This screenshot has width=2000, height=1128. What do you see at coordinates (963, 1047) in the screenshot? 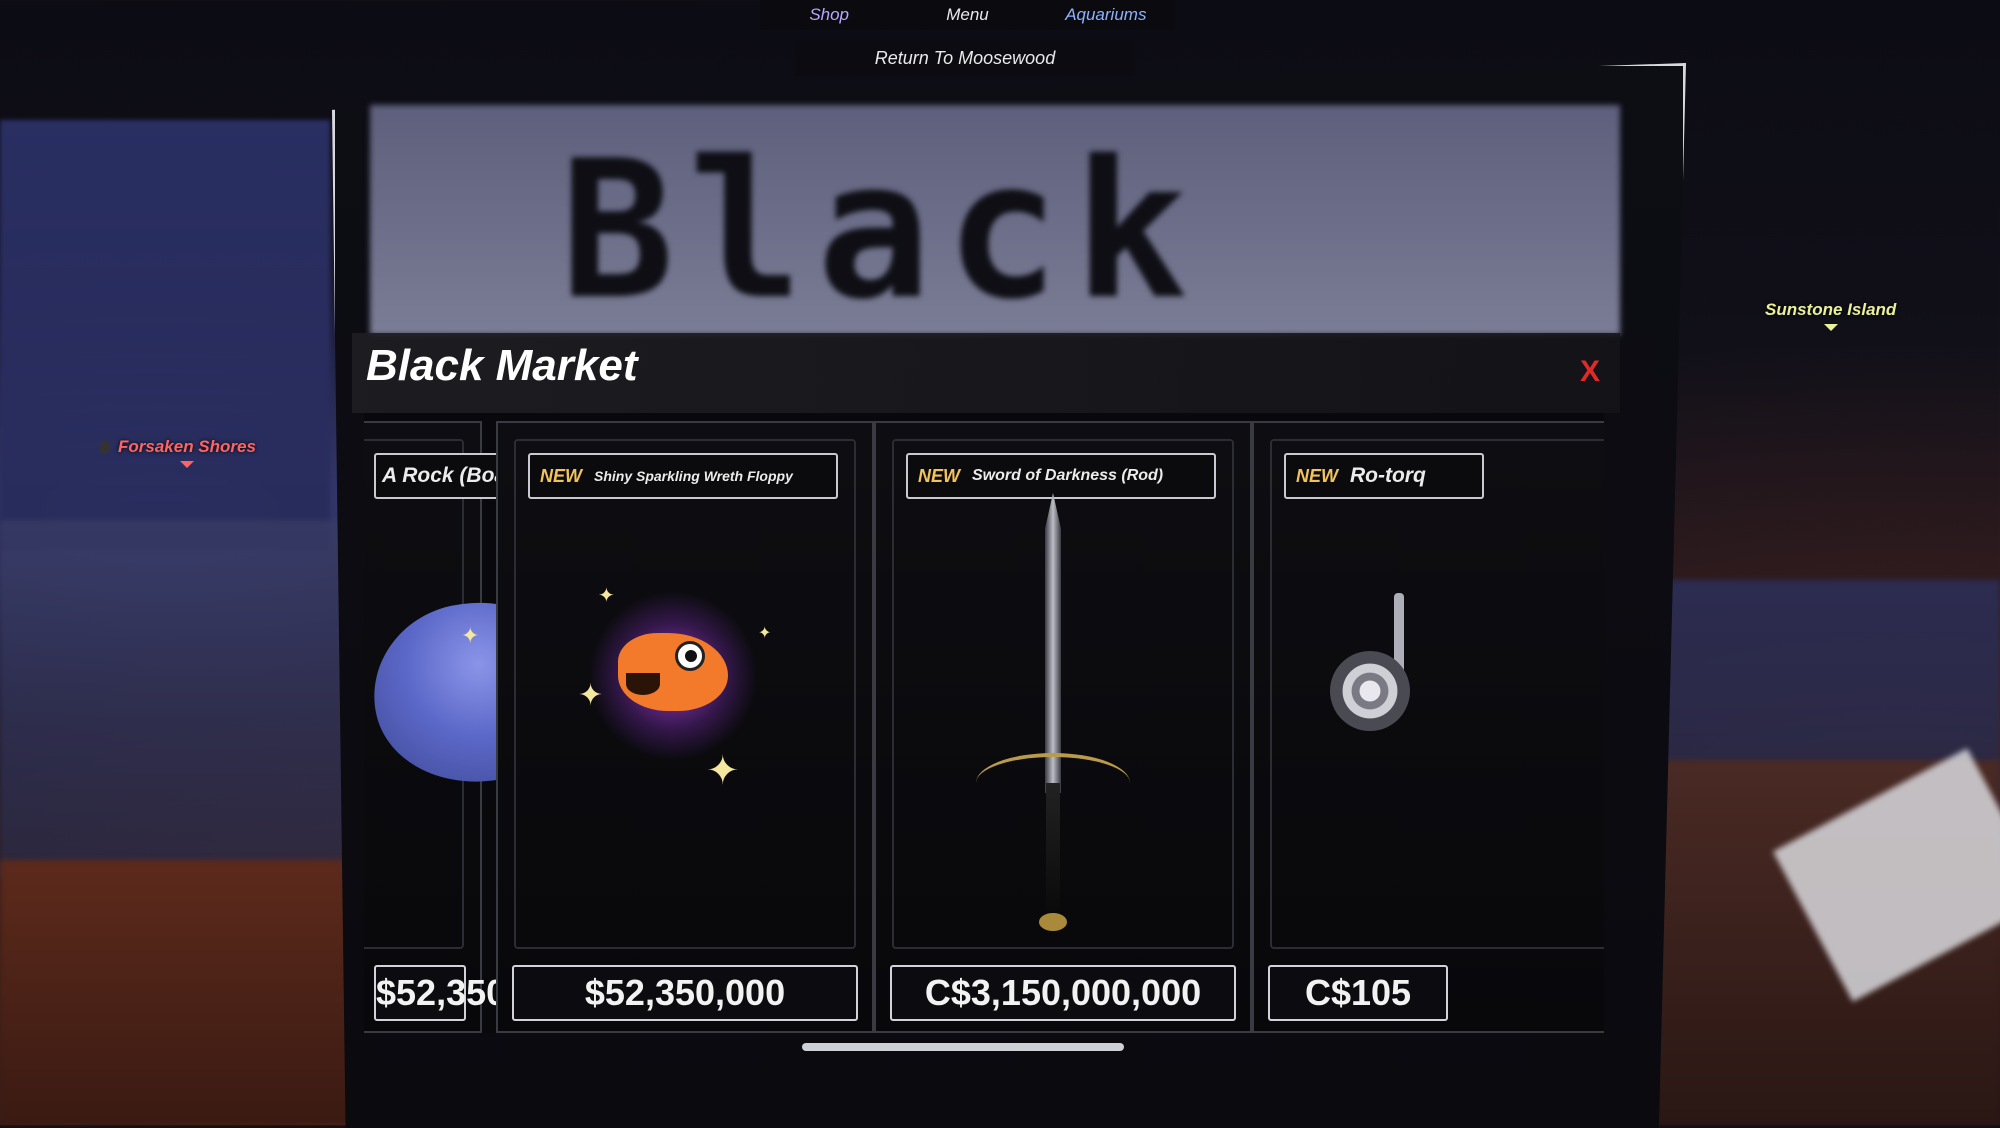
I see `carousel-scrollbar` at bounding box center [963, 1047].